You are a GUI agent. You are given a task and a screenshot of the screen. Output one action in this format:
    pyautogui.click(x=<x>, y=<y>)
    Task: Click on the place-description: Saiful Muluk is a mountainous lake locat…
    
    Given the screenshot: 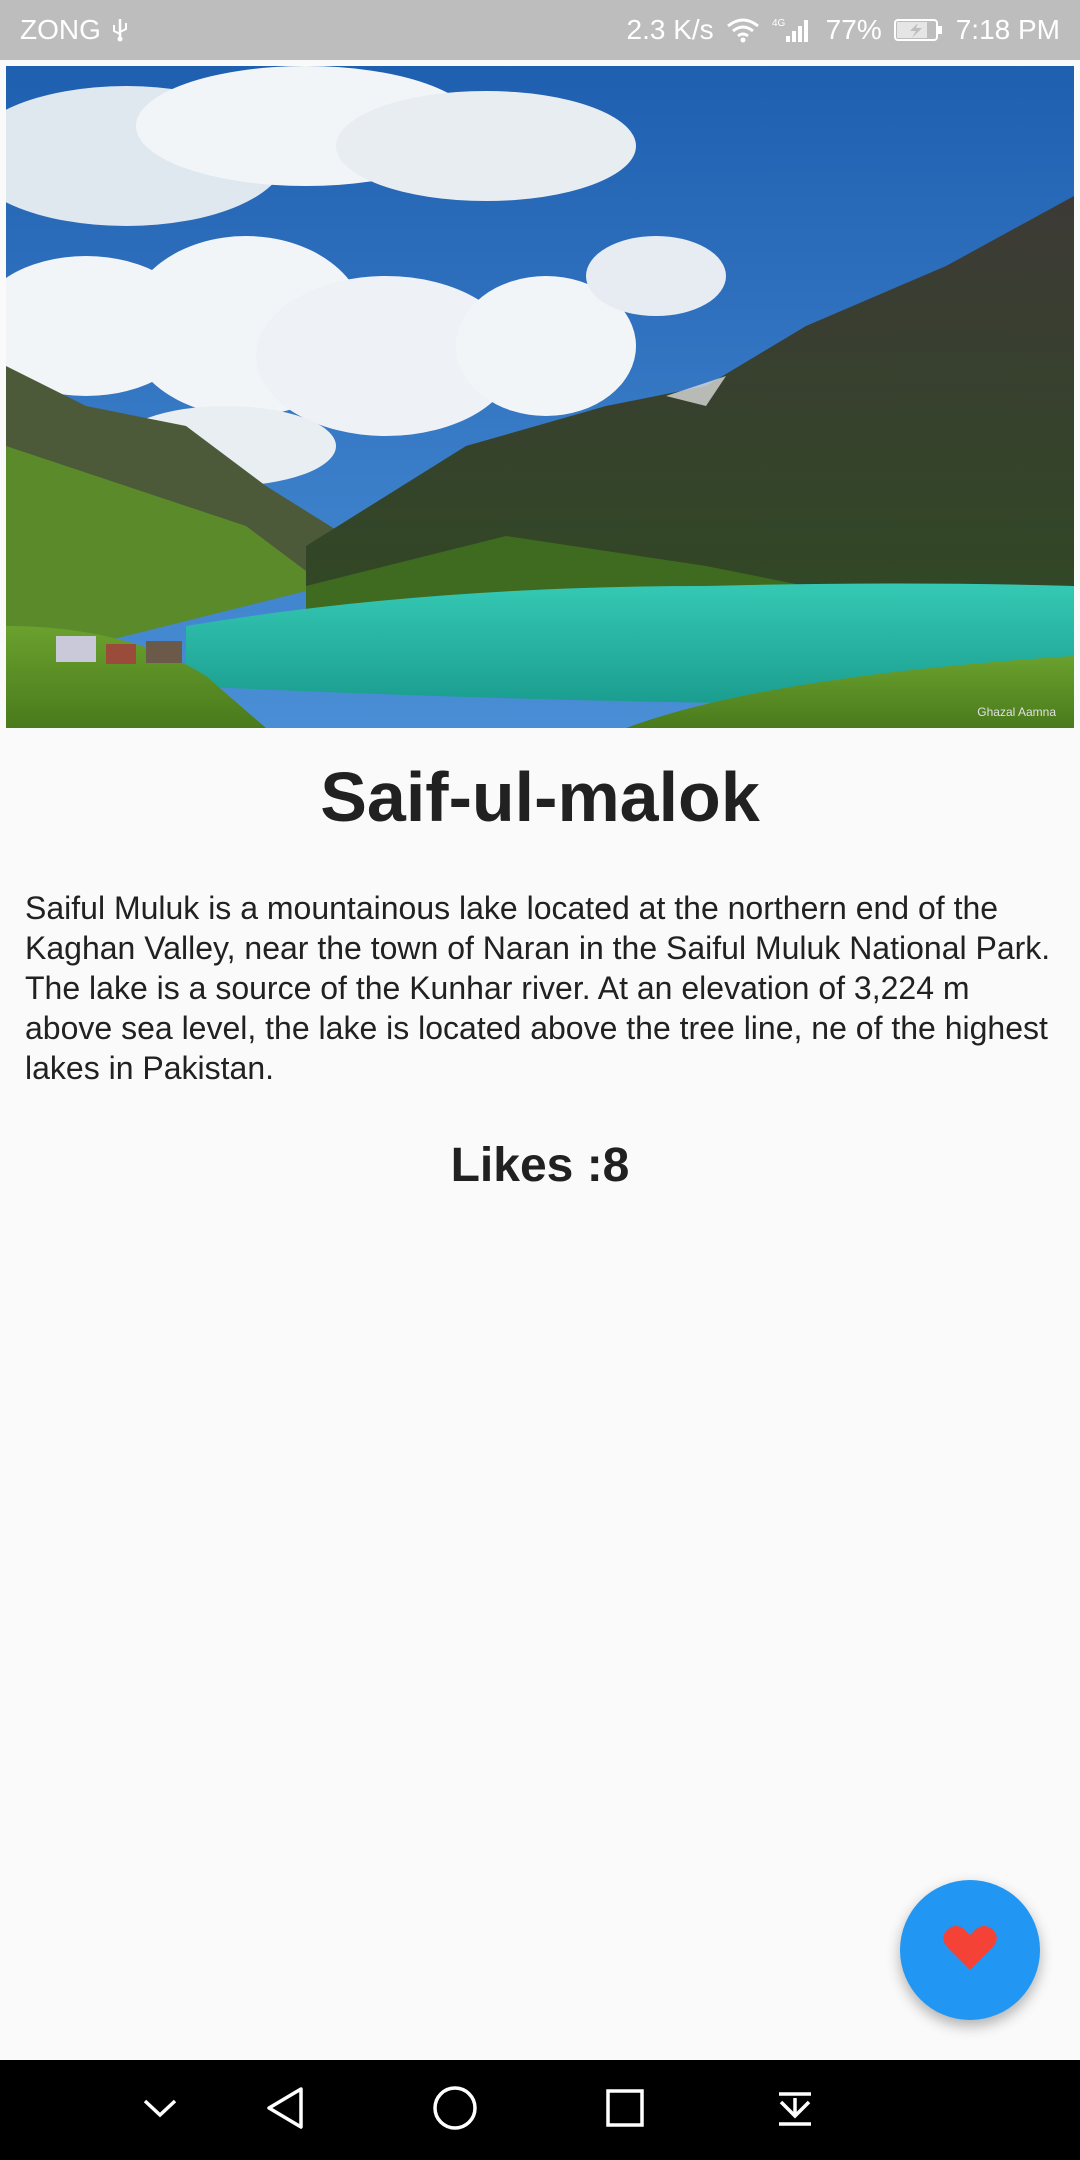 What is the action you would take?
    pyautogui.click(x=538, y=988)
    